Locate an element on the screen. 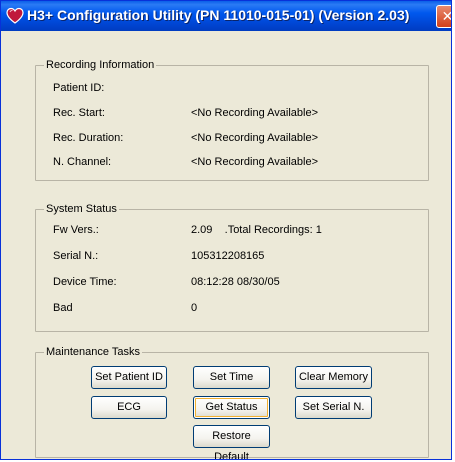 Image resolution: width=455 pixels, height=462 pixels. system-status-legend: System Status is located at coordinates (81, 209).